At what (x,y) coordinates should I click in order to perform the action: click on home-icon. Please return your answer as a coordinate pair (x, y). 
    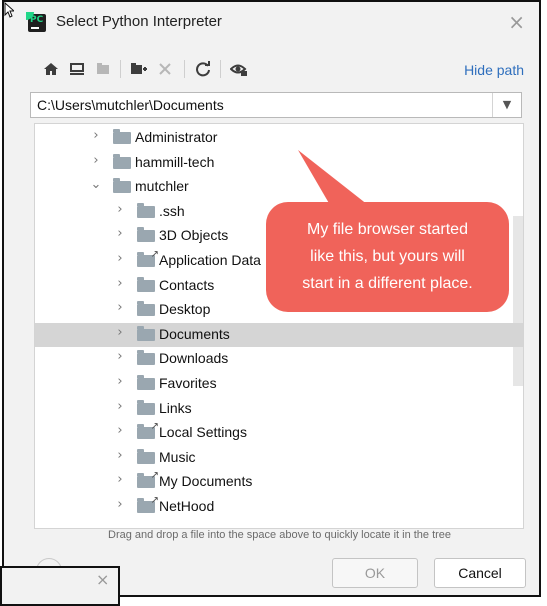
    Looking at the image, I should click on (51, 69).